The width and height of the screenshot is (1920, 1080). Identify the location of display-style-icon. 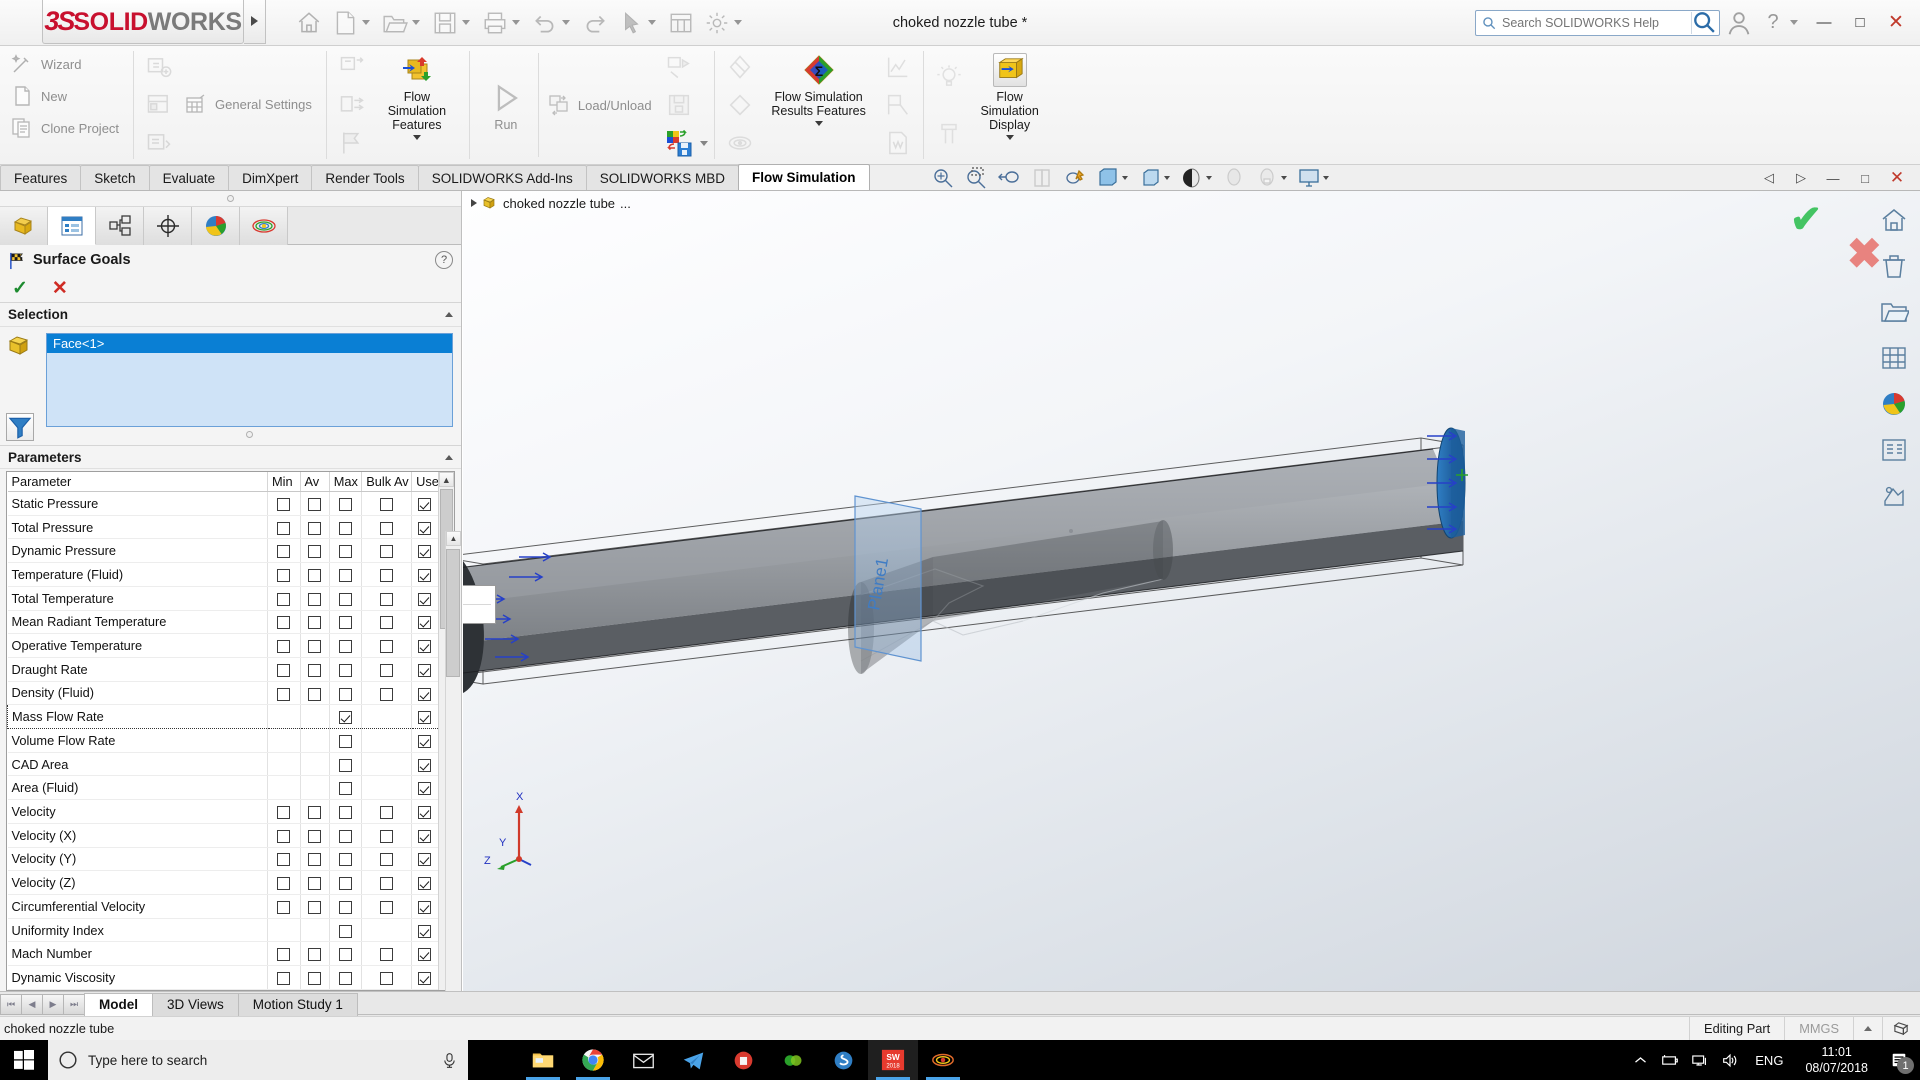
(1108, 178).